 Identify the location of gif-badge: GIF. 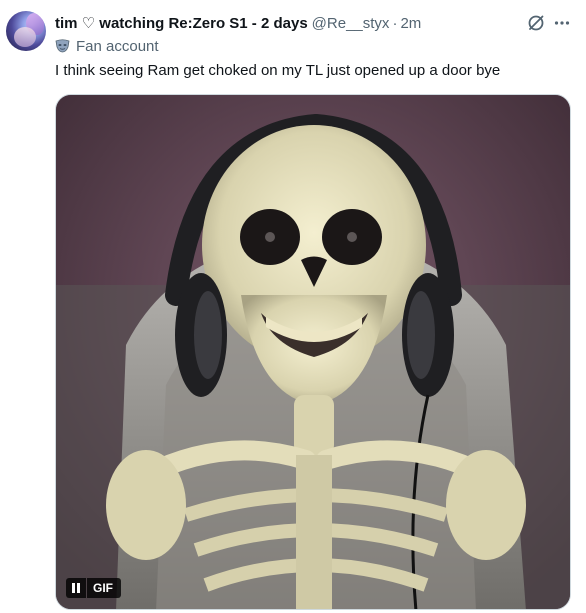
(104, 588).